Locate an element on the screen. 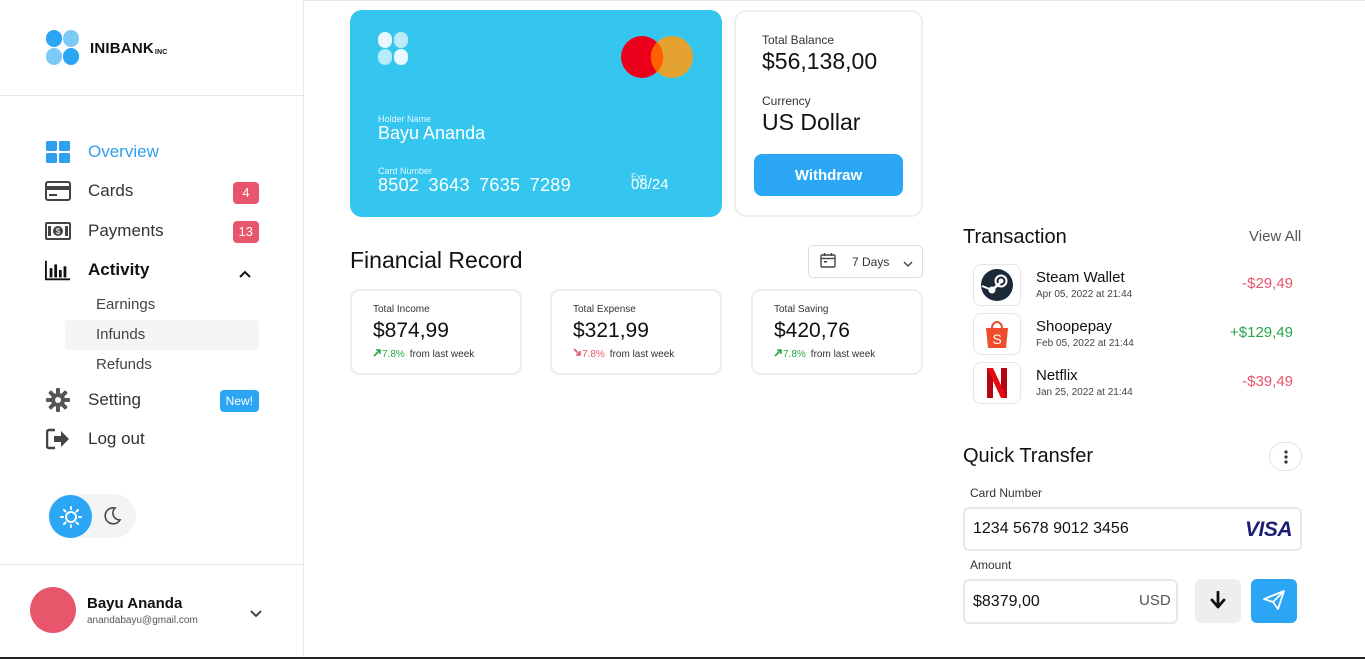  amount-field-label: Amount is located at coordinates (991, 565).